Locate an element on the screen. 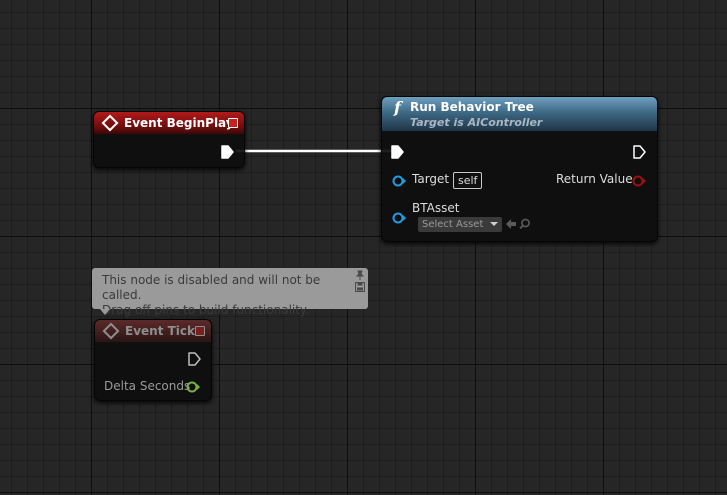 Image resolution: width=727 pixels, height=495 pixels. save-icon is located at coordinates (360, 287).